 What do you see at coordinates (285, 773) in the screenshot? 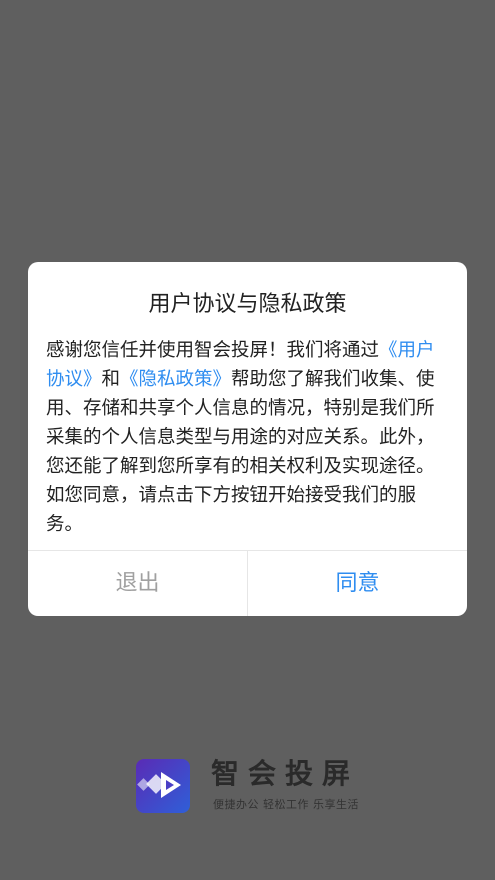
I see `brand-name: 智会投屏` at bounding box center [285, 773].